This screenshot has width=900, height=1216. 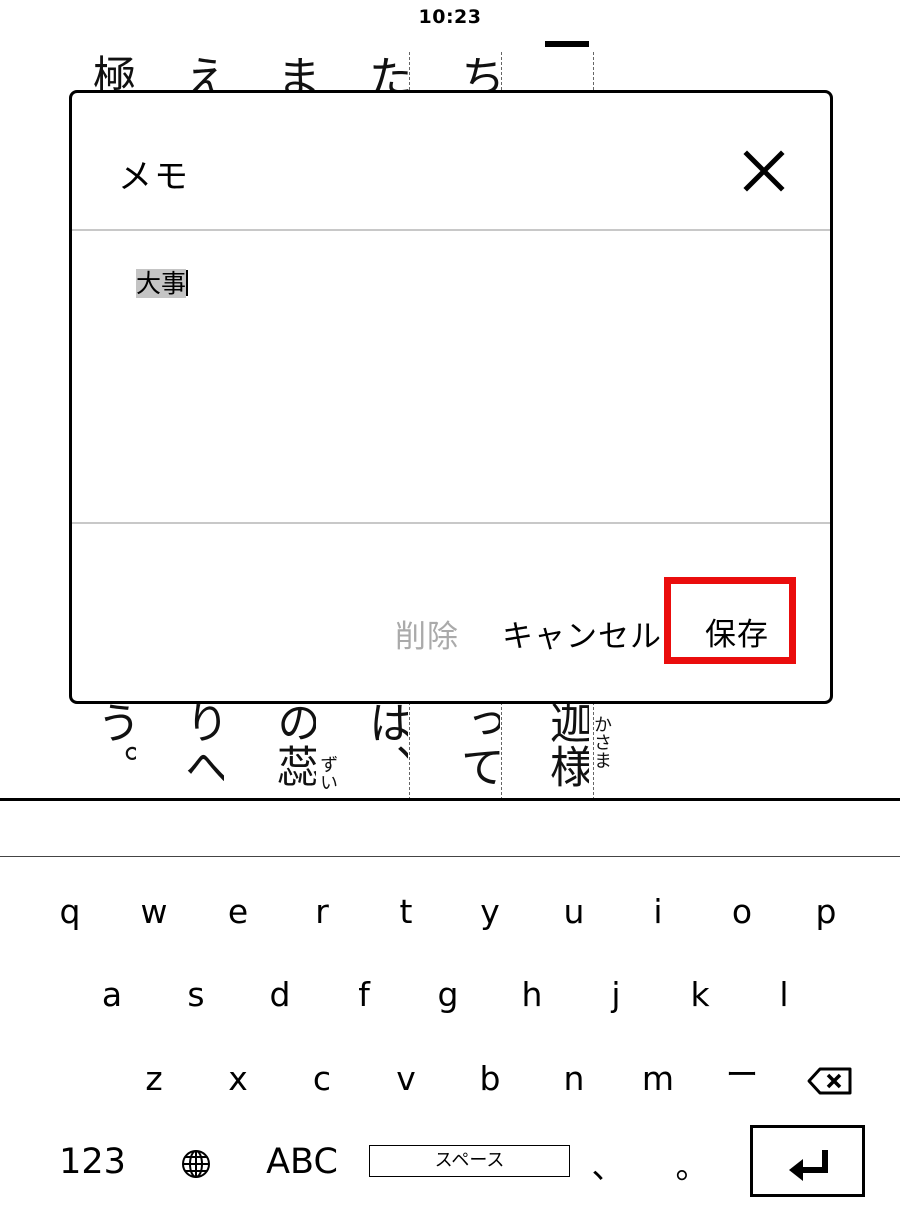 I want to click on book-text-column: は、, so click(x=386, y=744).